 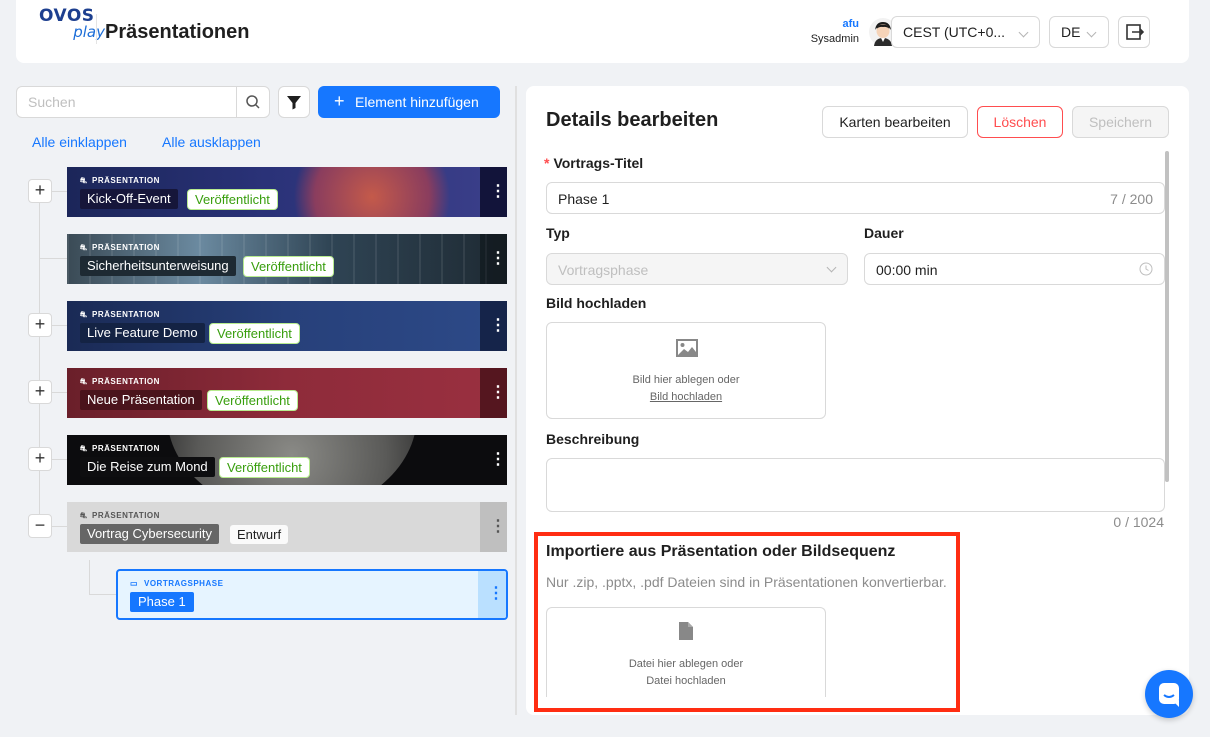 What do you see at coordinates (547, 163) in the screenshot?
I see `required-marker: *` at bounding box center [547, 163].